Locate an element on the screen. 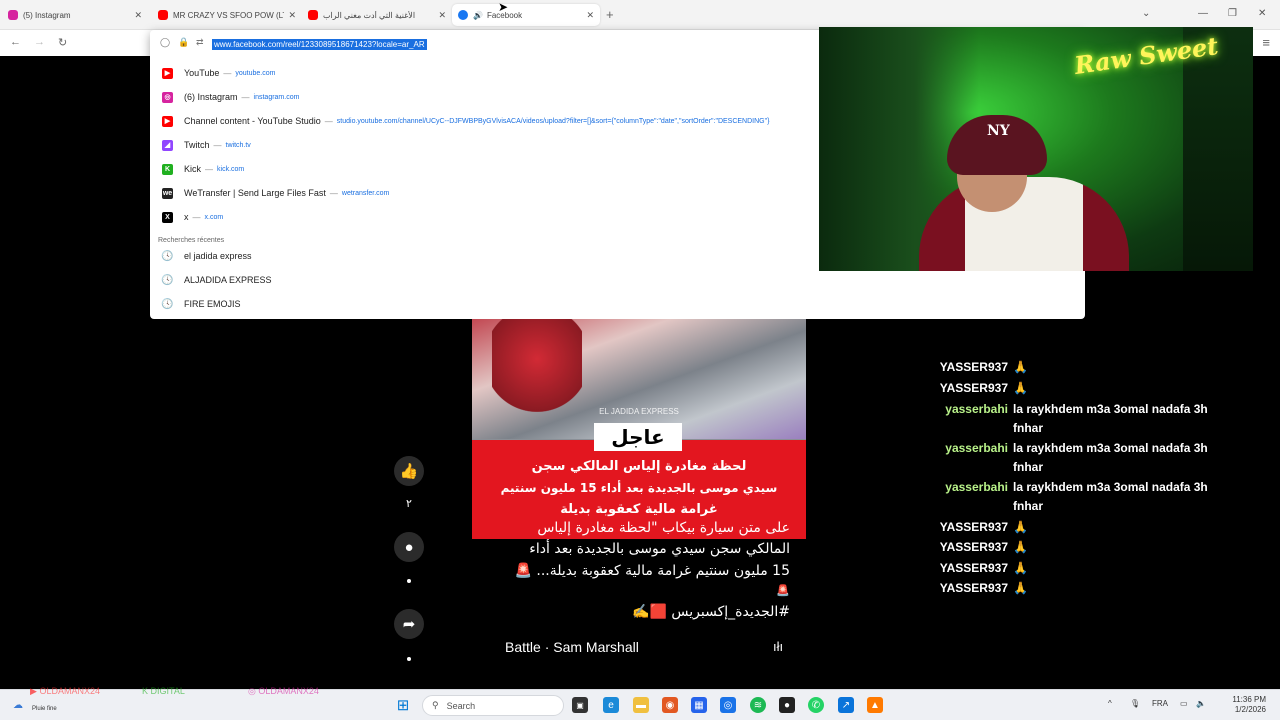 Image resolution: width=1280 pixels, height=720 pixels. like-button: 👍 is located at coordinates (409, 471).